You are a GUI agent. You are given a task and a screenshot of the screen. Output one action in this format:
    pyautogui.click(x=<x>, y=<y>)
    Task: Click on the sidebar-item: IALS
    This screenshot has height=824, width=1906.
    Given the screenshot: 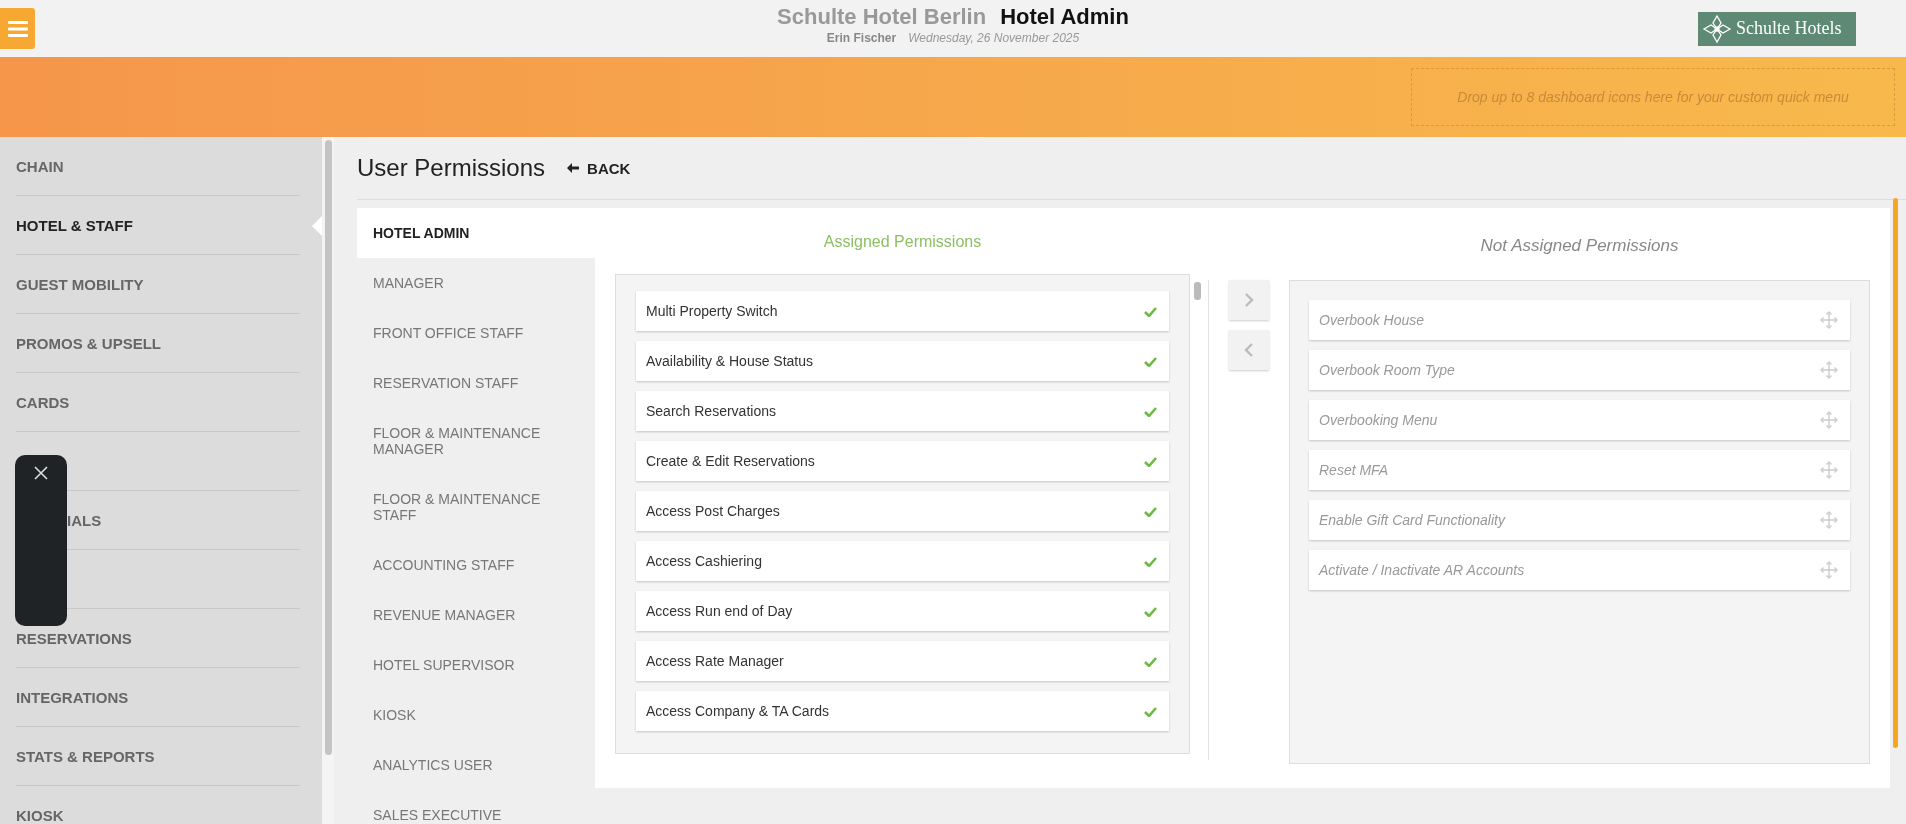 What is the action you would take?
    pyautogui.click(x=84, y=520)
    